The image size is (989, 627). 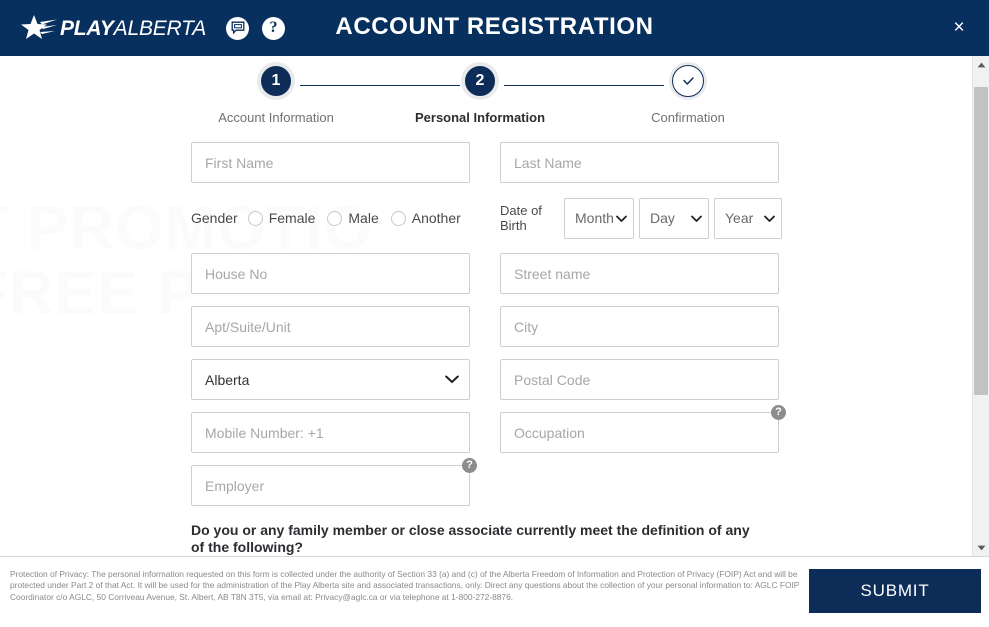 I want to click on dob-month-select: Month, so click(x=599, y=218).